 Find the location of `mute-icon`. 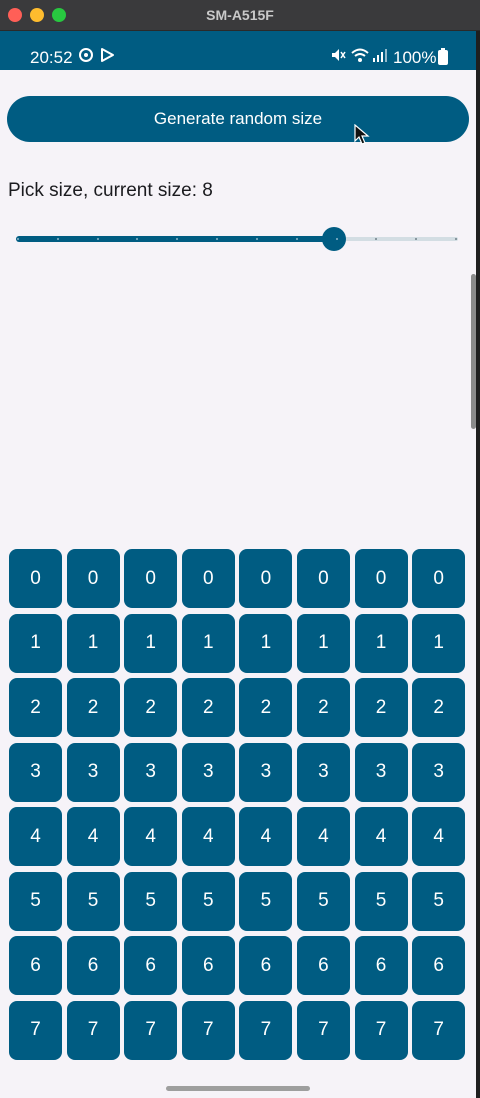

mute-icon is located at coordinates (338, 58).